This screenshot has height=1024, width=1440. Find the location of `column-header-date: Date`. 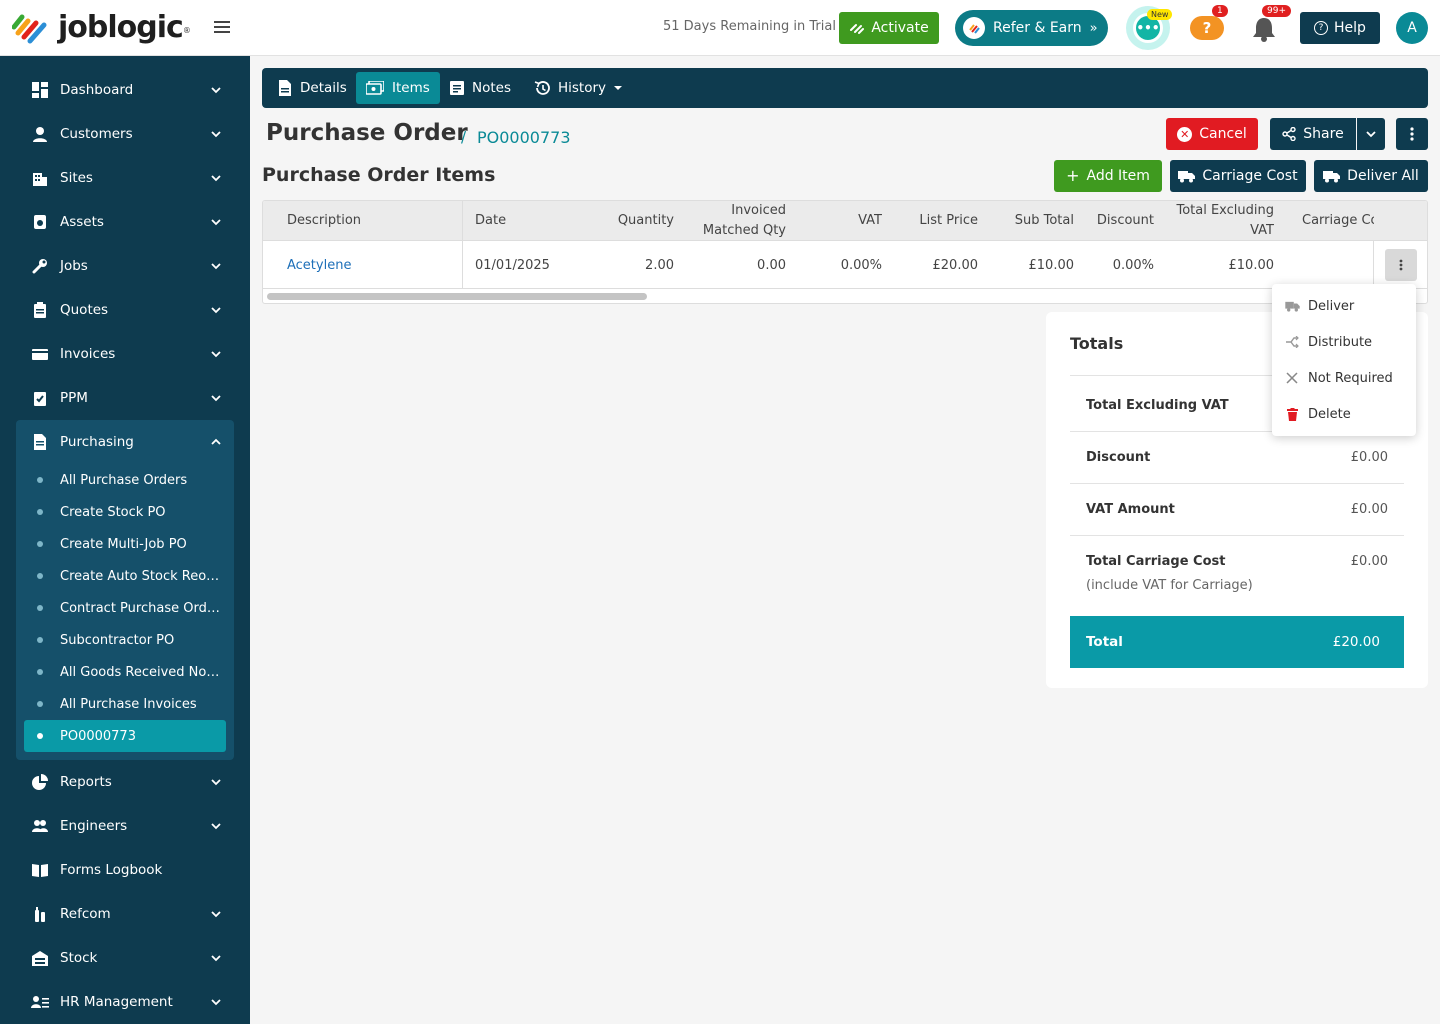

column-header-date: Date is located at coordinates (490, 221).